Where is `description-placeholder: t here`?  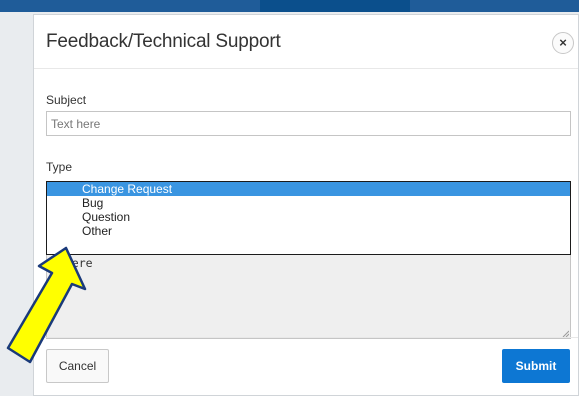 description-placeholder: t here is located at coordinates (72, 263).